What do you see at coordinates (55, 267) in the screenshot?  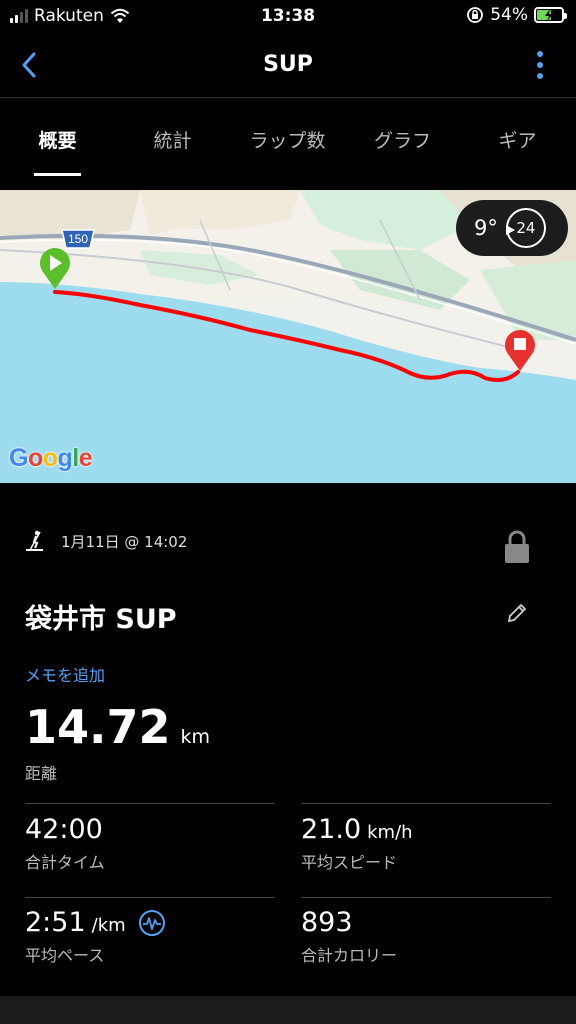 I see `start-marker-icon` at bounding box center [55, 267].